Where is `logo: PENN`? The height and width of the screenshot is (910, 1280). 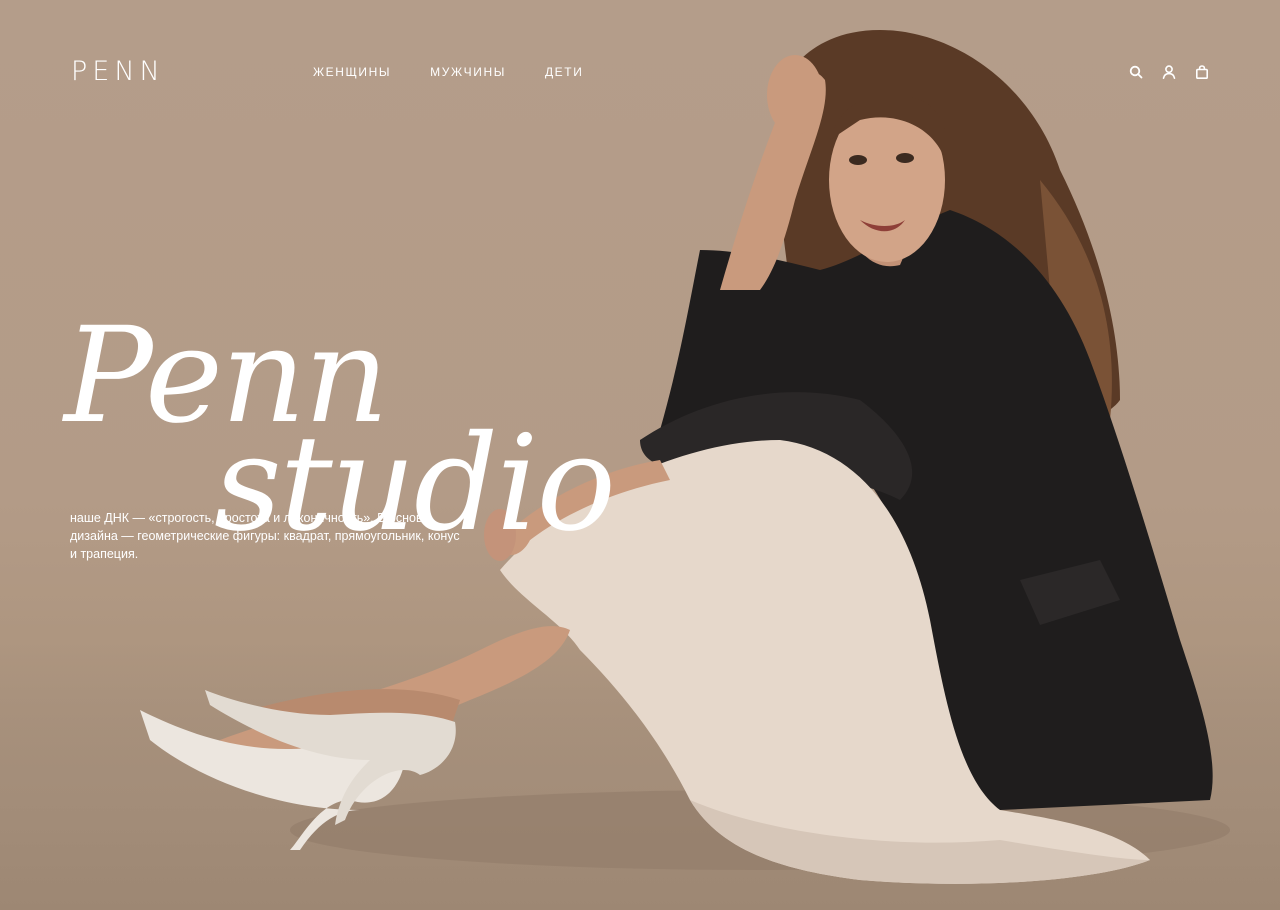 logo: PENN is located at coordinates (118, 71).